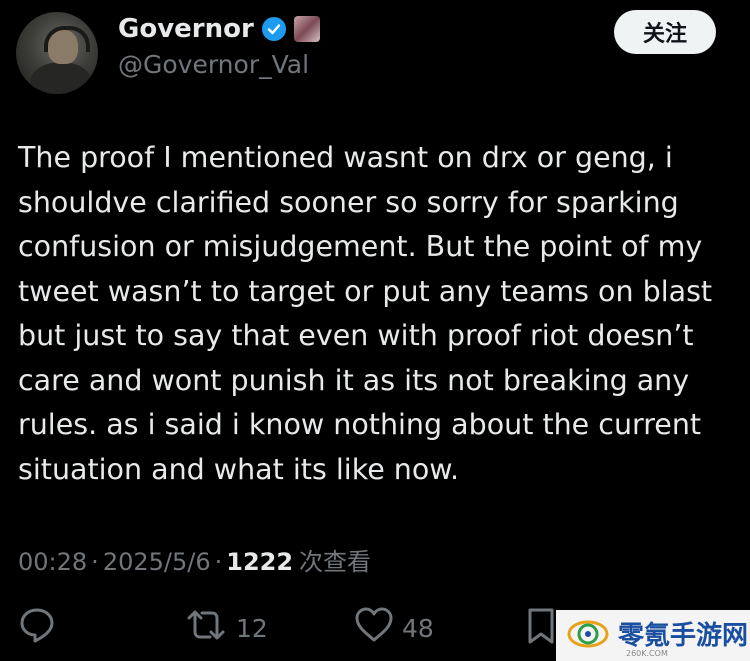 Image resolution: width=750 pixels, height=661 pixels. What do you see at coordinates (57, 53) in the screenshot?
I see `avatar` at bounding box center [57, 53].